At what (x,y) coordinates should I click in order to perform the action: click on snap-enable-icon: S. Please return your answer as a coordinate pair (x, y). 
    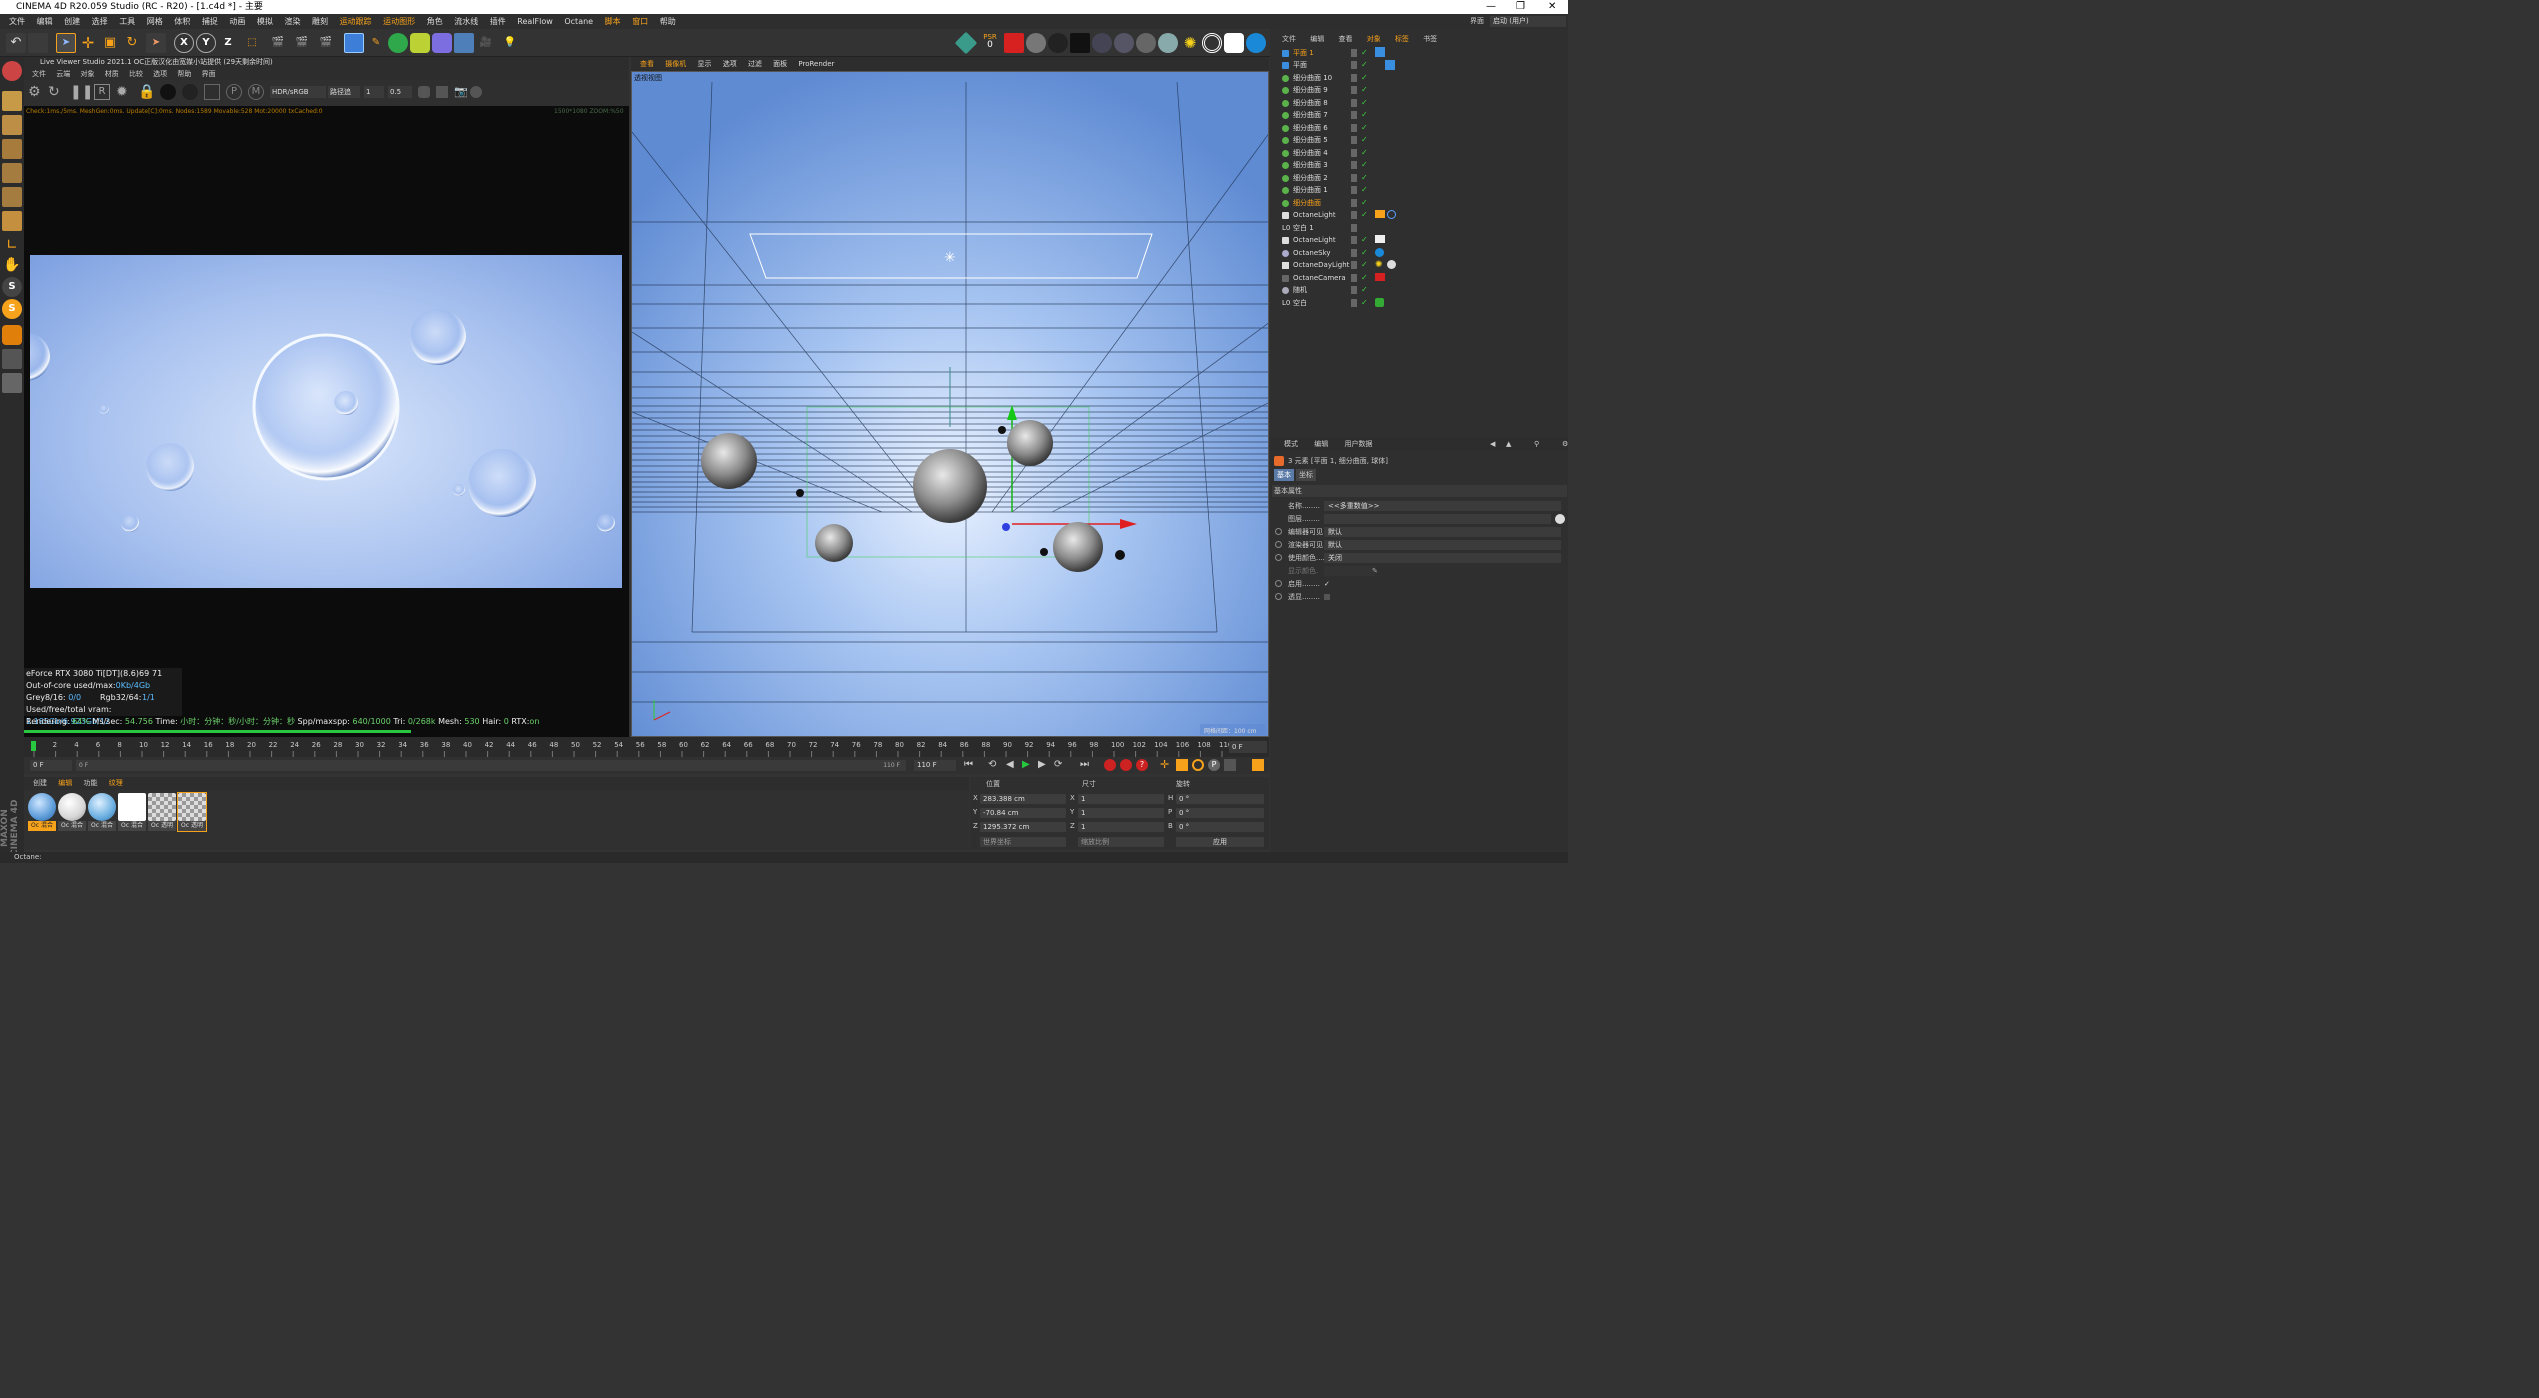
    Looking at the image, I should click on (12, 309).